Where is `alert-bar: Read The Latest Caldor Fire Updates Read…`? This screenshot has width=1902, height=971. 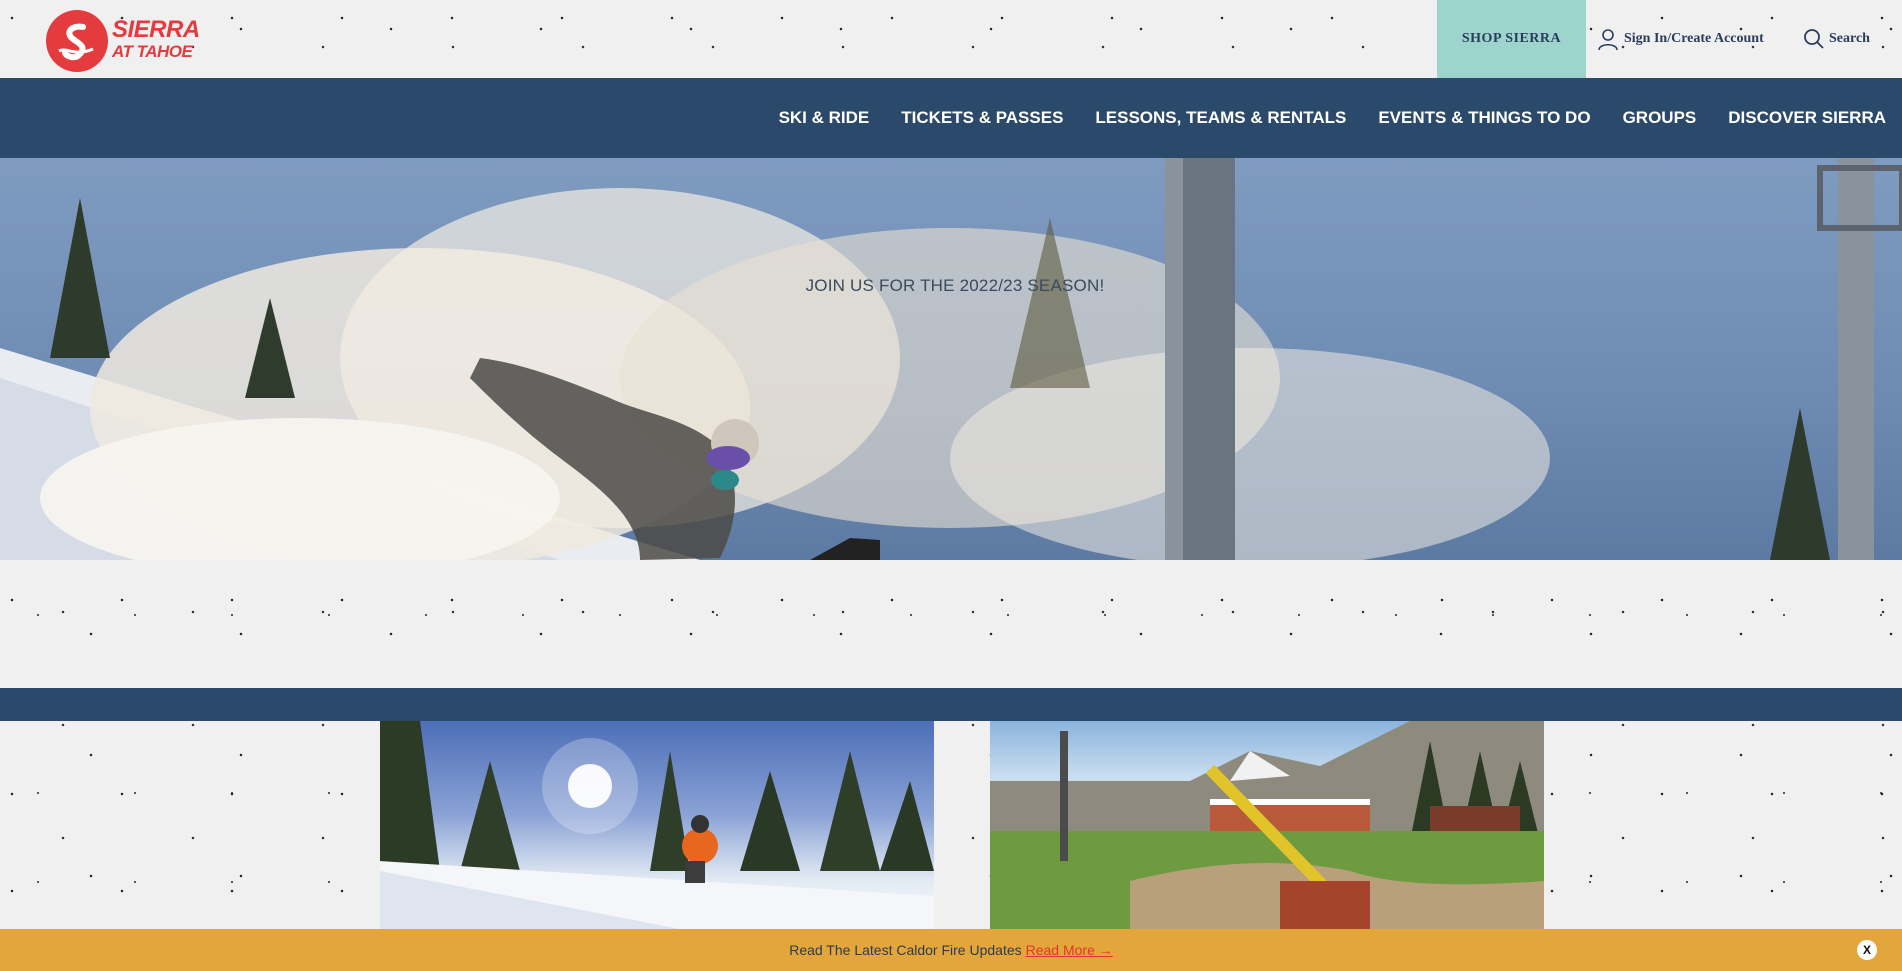 alert-bar: Read The Latest Caldor Fire Updates Read… is located at coordinates (951, 950).